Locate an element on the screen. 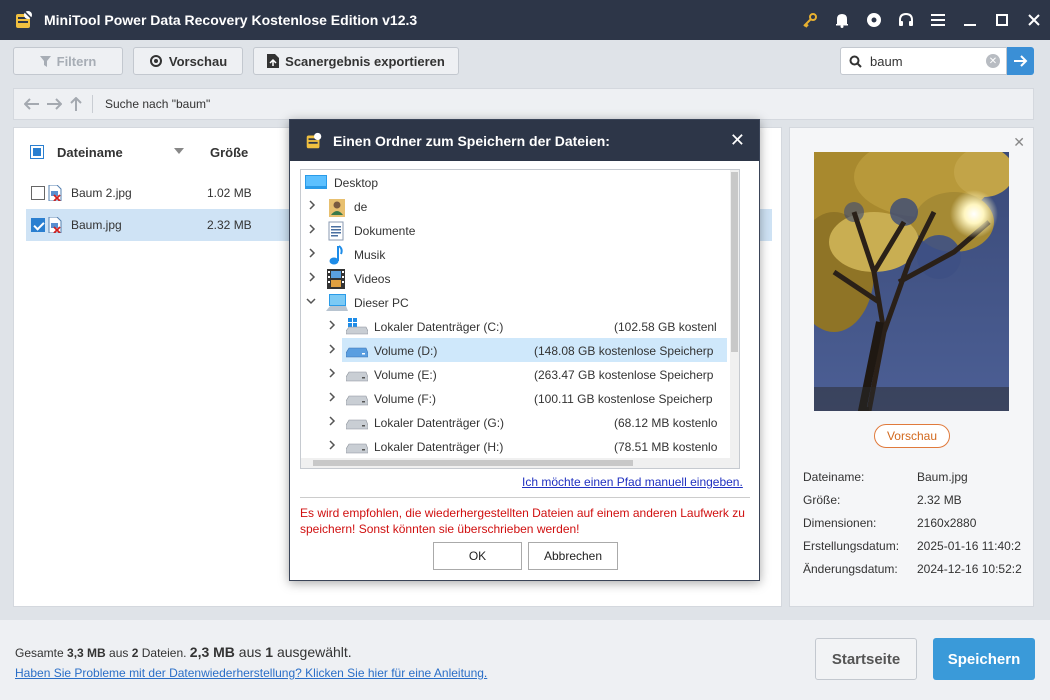 The height and width of the screenshot is (700, 1050). summary-prefix: Gesamte is located at coordinates (41, 653).